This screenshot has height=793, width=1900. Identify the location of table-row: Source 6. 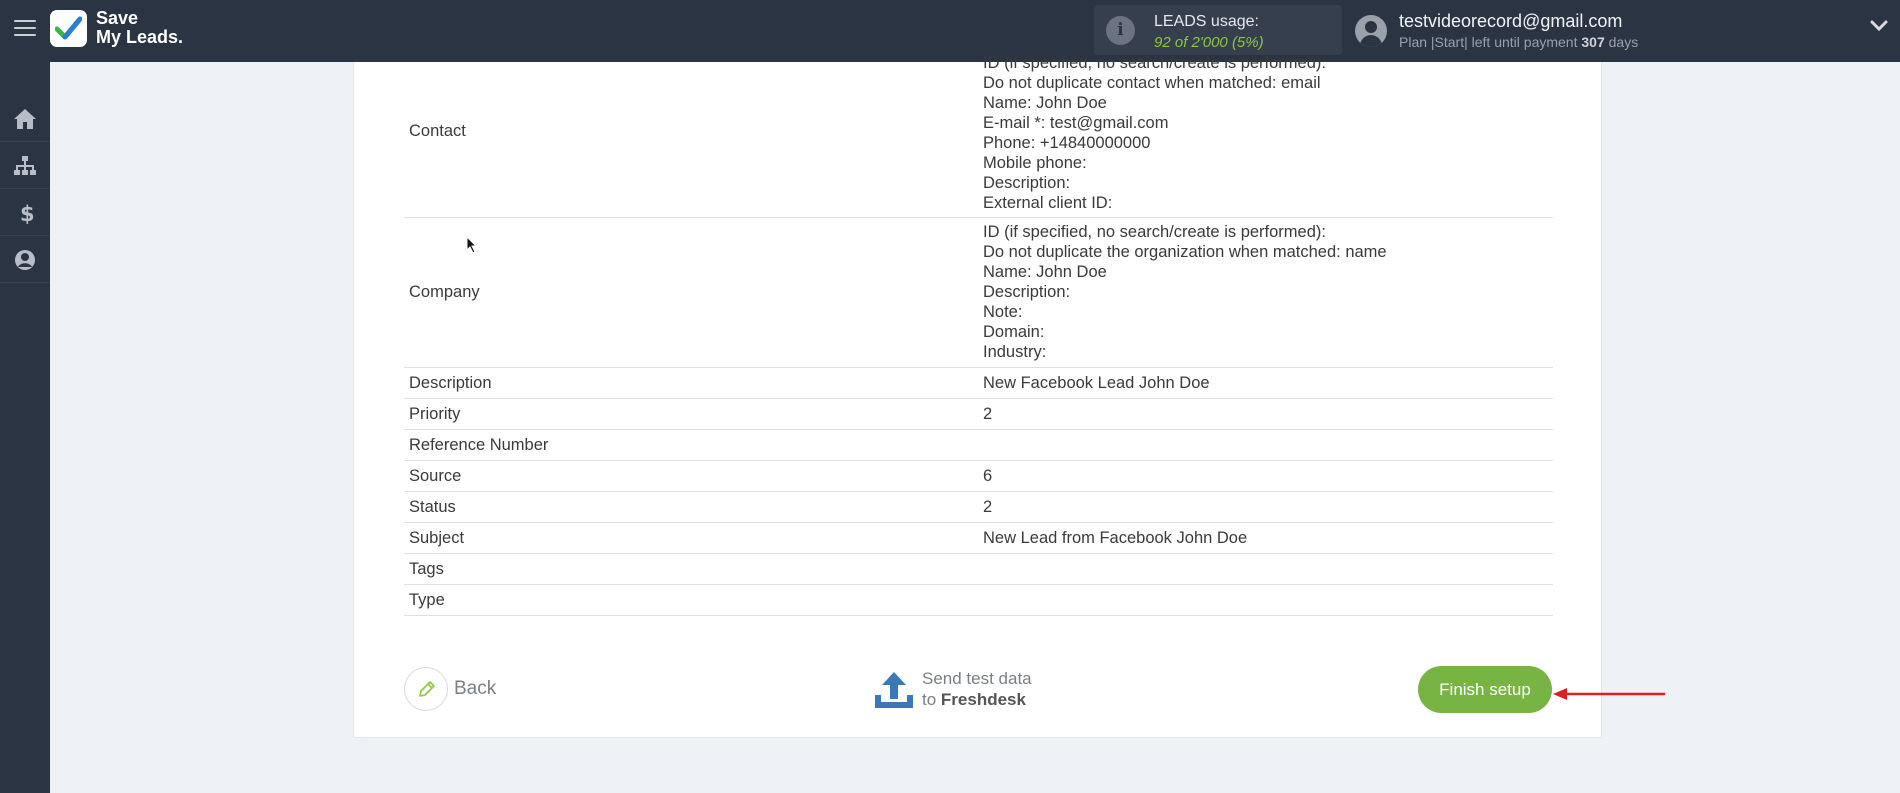
(978, 476).